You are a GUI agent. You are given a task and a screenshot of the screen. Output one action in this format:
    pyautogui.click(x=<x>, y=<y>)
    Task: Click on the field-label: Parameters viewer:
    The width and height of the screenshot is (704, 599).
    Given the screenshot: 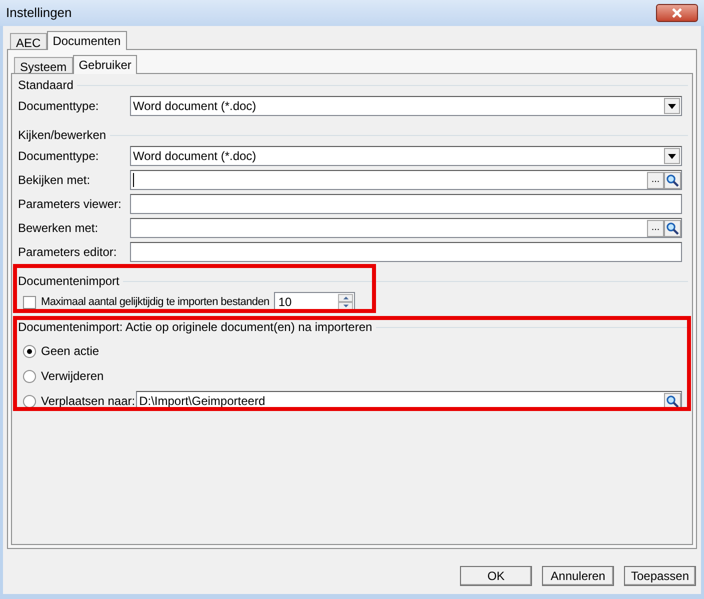 What is the action you would take?
    pyautogui.click(x=70, y=204)
    